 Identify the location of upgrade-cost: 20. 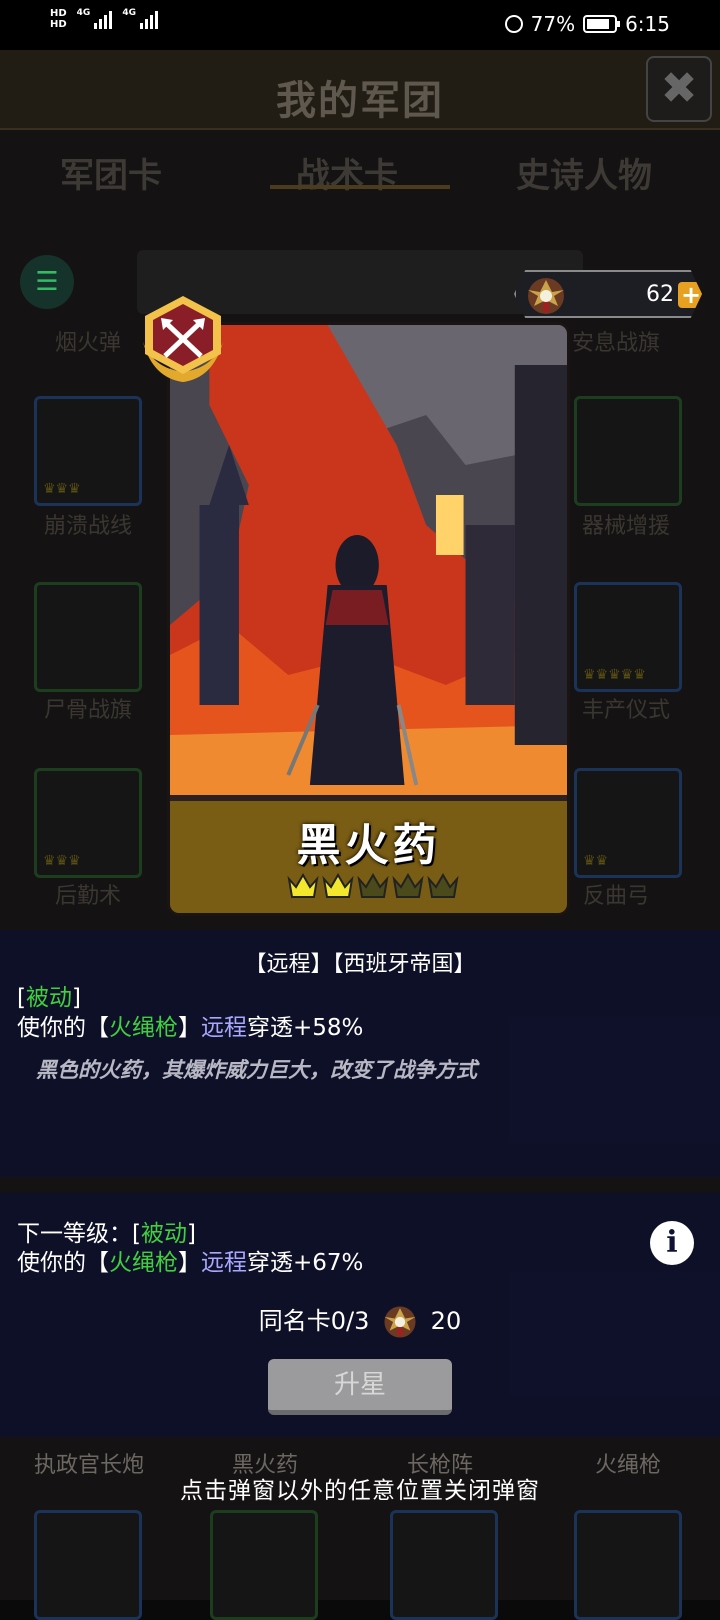
(446, 1321).